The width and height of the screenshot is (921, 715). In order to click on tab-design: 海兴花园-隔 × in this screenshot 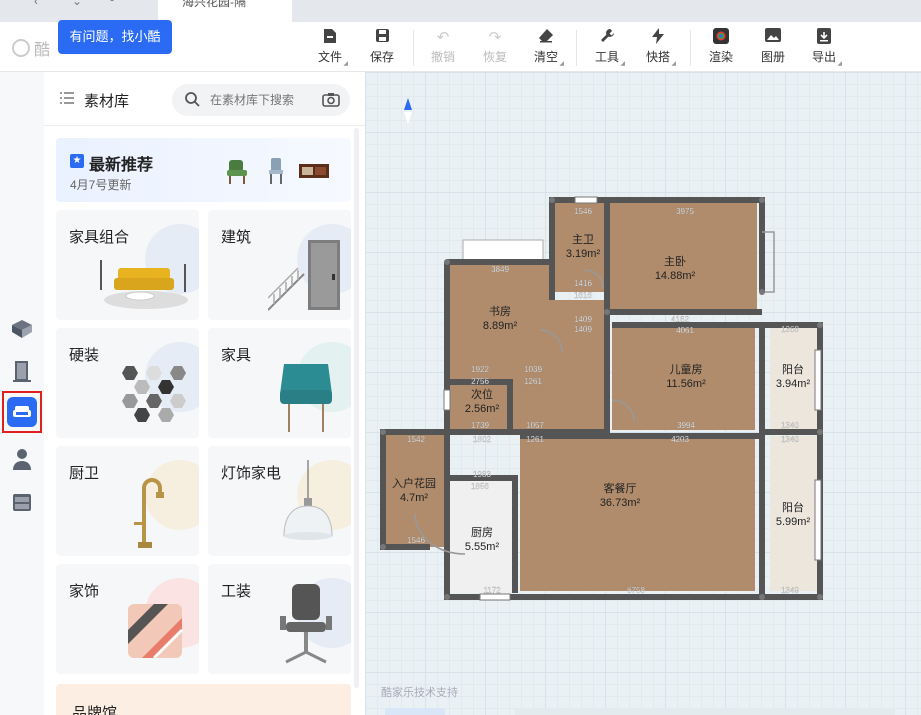, I will do `click(225, 11)`.